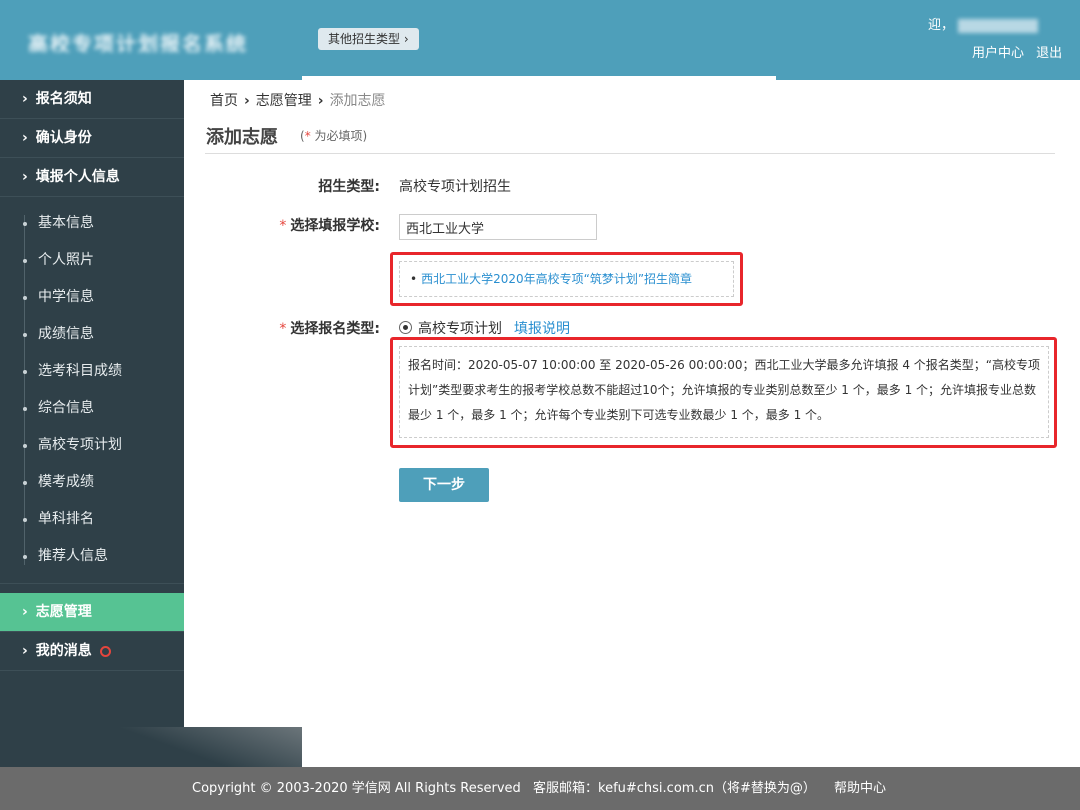  I want to click on header-divider, so click(539, 78).